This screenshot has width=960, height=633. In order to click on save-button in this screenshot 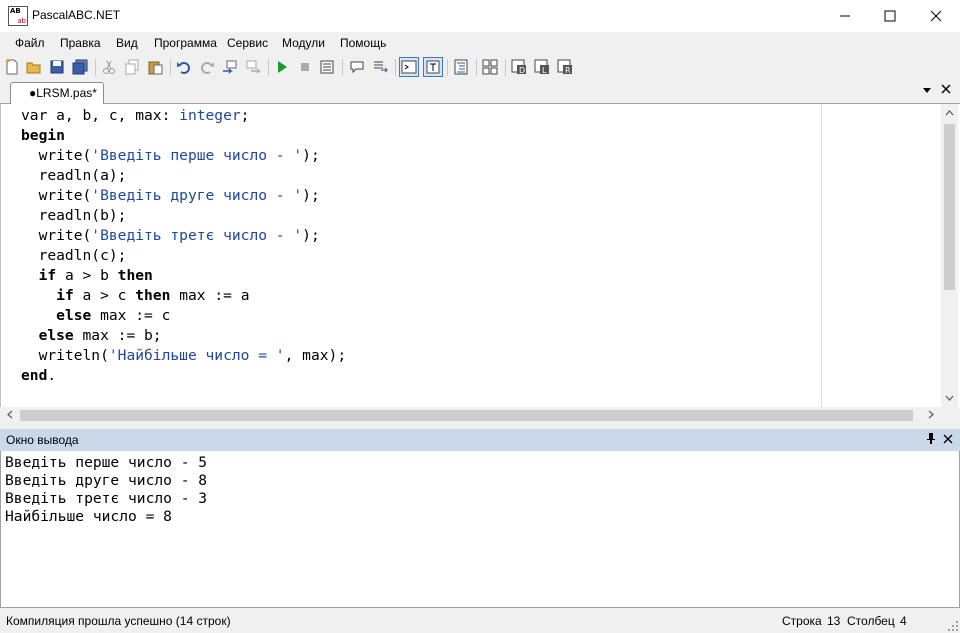, I will do `click(57, 67)`.